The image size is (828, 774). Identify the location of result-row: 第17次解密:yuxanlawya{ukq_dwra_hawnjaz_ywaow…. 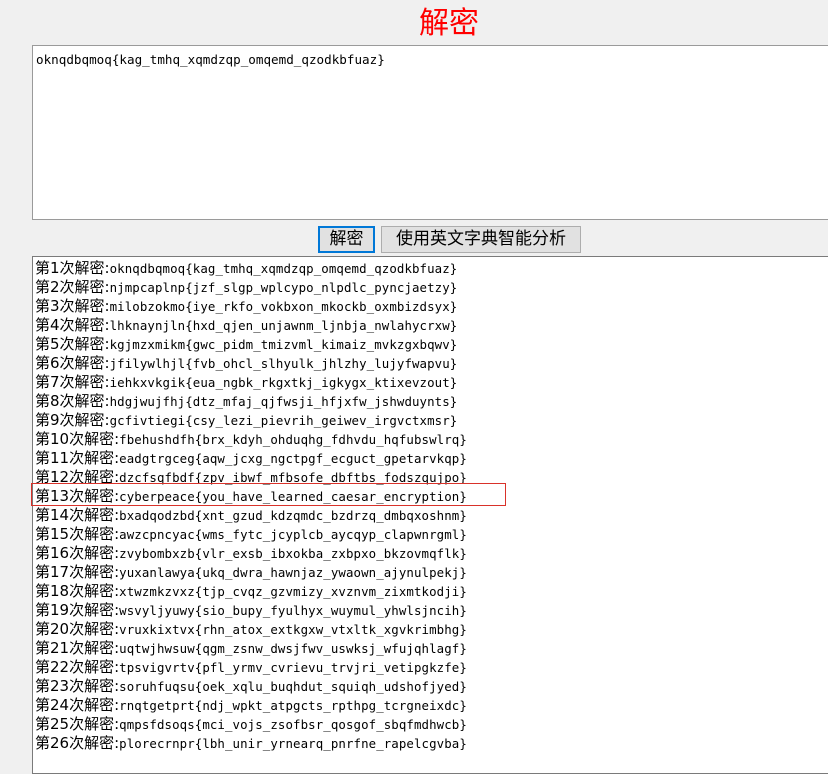
(431, 572).